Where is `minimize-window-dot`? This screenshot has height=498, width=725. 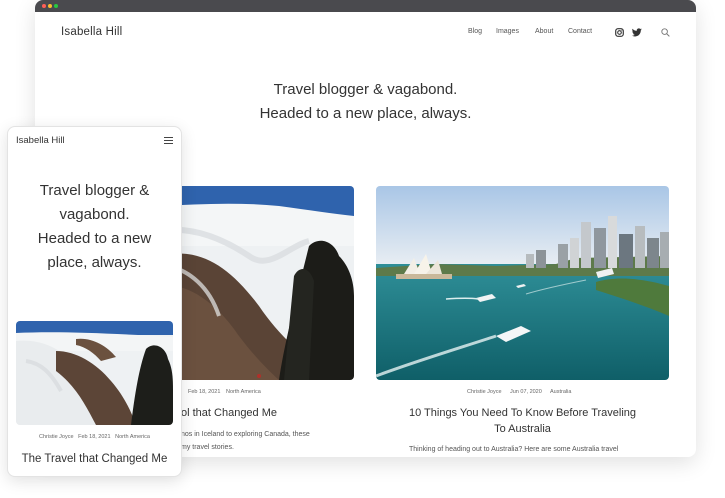
minimize-window-dot is located at coordinates (50, 6).